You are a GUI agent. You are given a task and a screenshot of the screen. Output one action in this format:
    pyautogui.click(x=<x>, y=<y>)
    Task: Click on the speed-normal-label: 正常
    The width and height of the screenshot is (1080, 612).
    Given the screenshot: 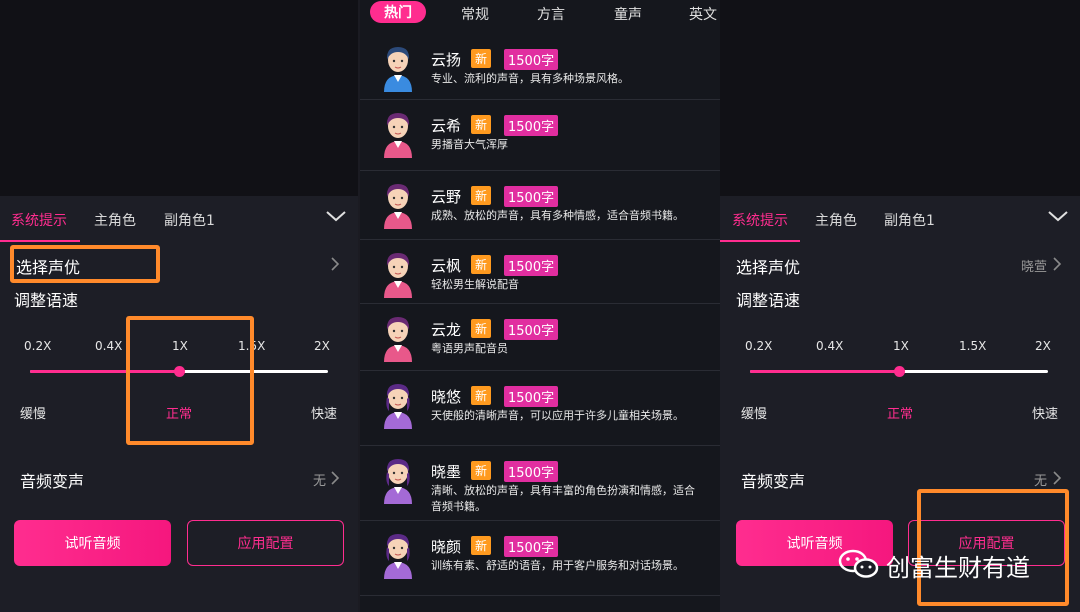 What is the action you would take?
    pyautogui.click(x=900, y=414)
    